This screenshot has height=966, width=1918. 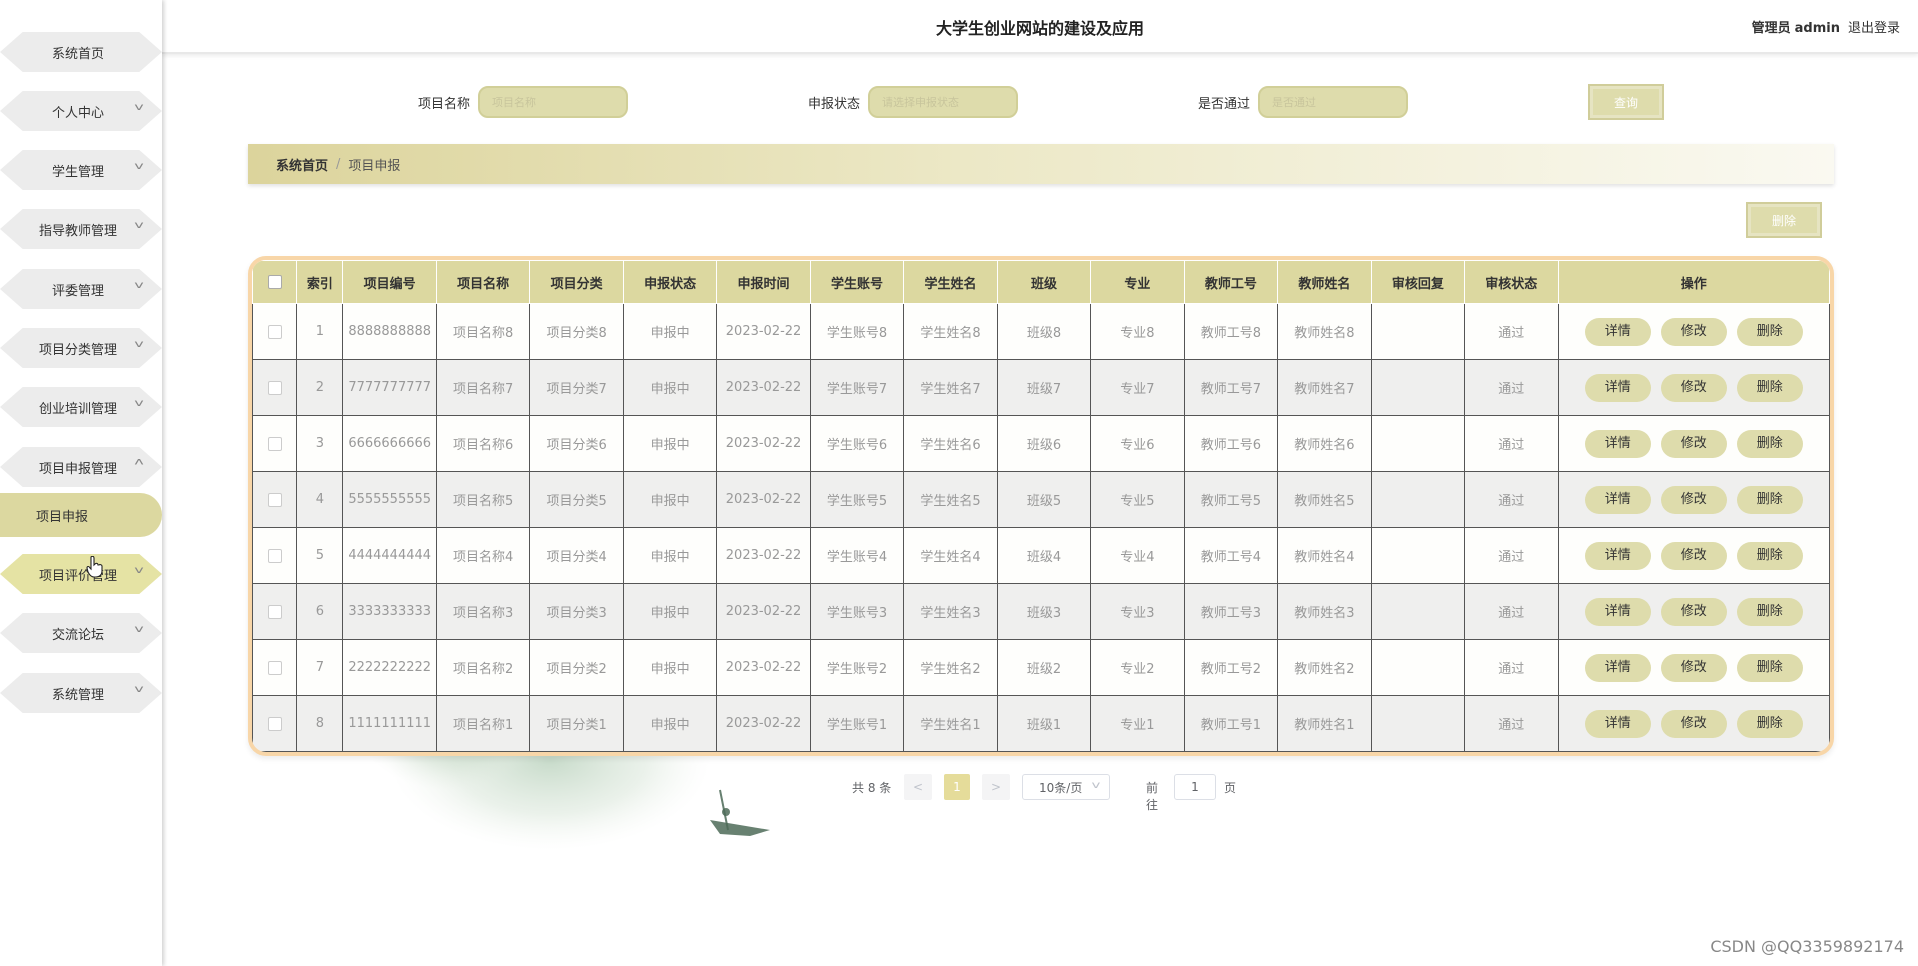 I want to click on table-cell: 学生姓名6, so click(x=950, y=443).